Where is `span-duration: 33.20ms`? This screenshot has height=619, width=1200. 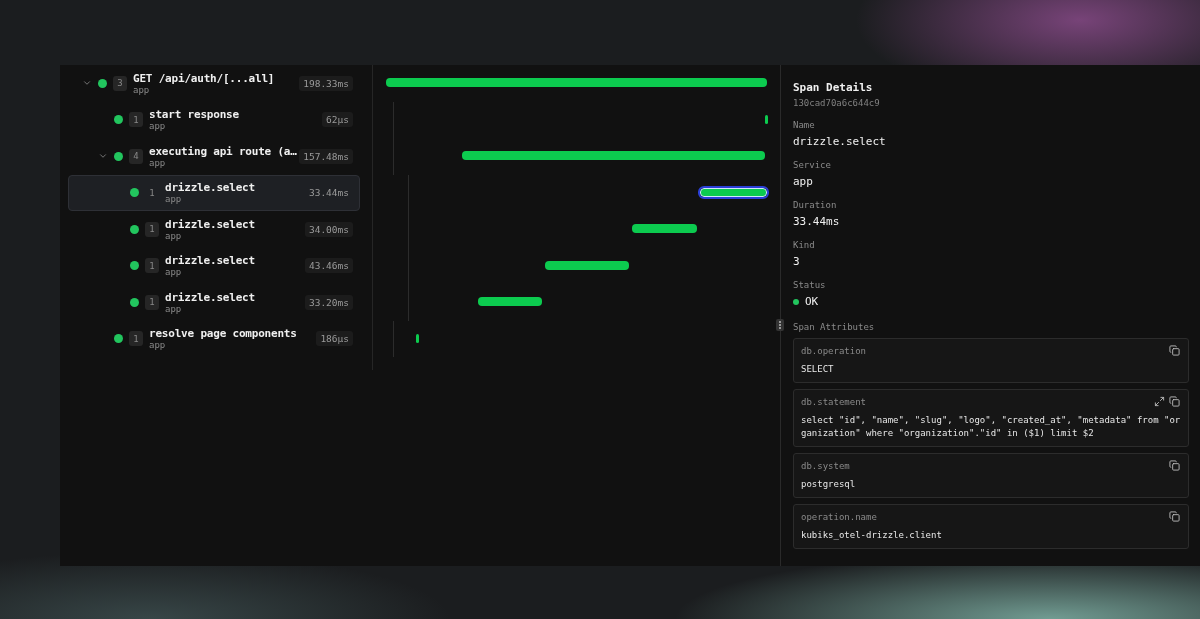
span-duration: 33.20ms is located at coordinates (328, 302).